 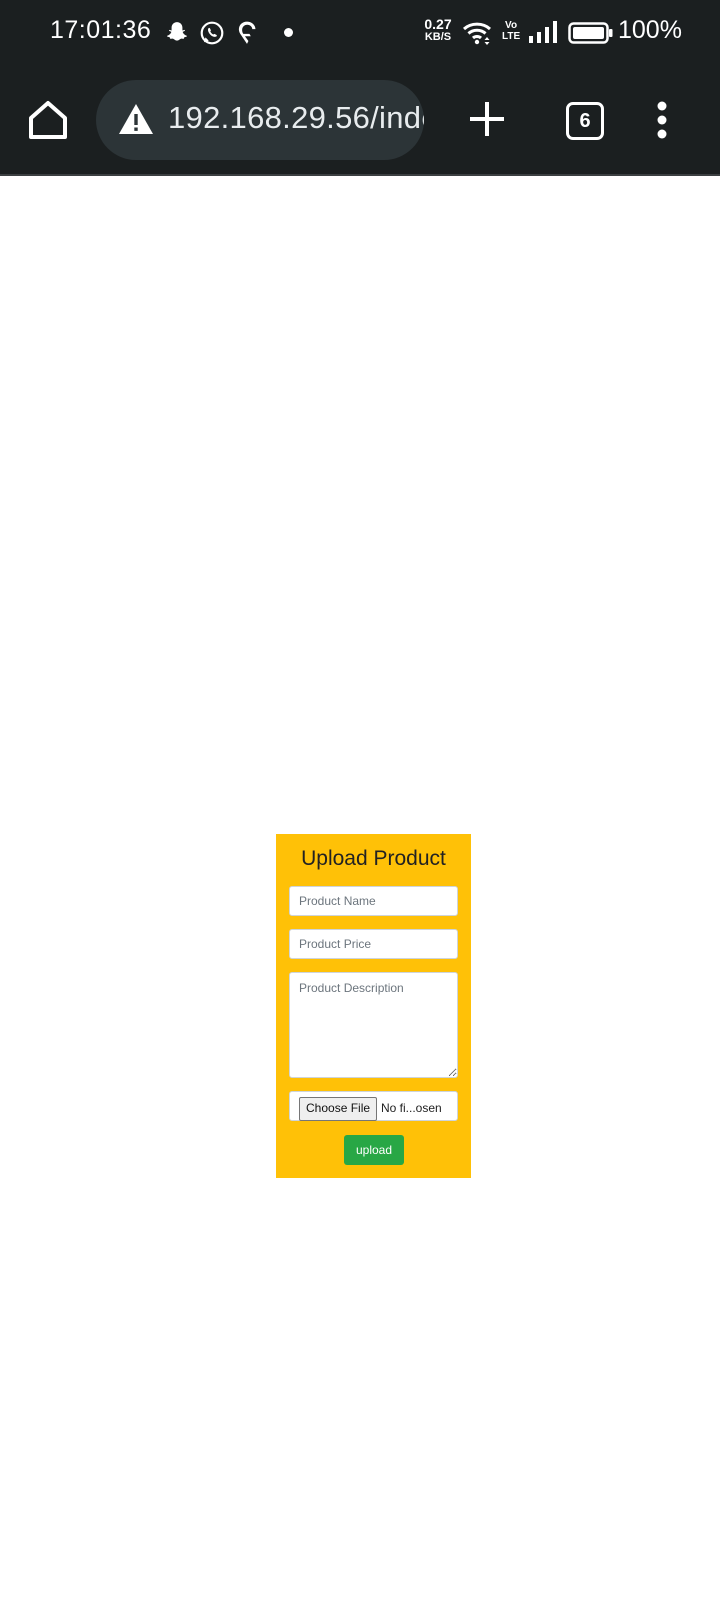 What do you see at coordinates (373, 901) in the screenshot?
I see `product-name-input` at bounding box center [373, 901].